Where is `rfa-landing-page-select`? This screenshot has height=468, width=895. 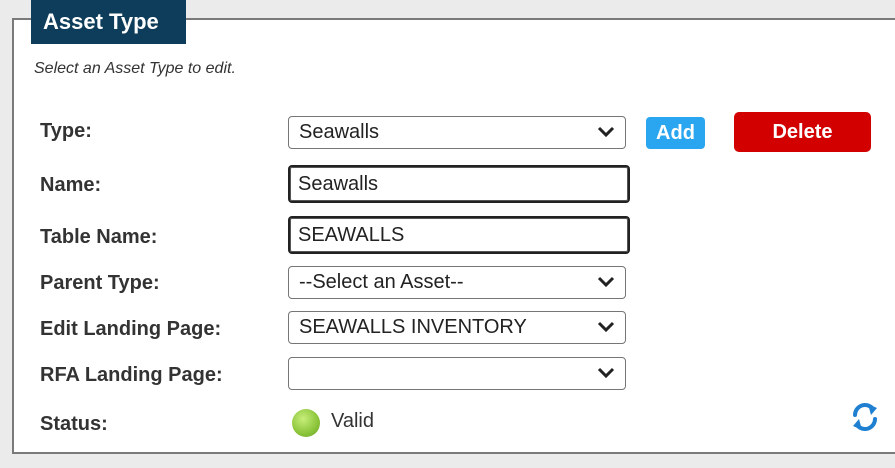
rfa-landing-page-select is located at coordinates (457, 373).